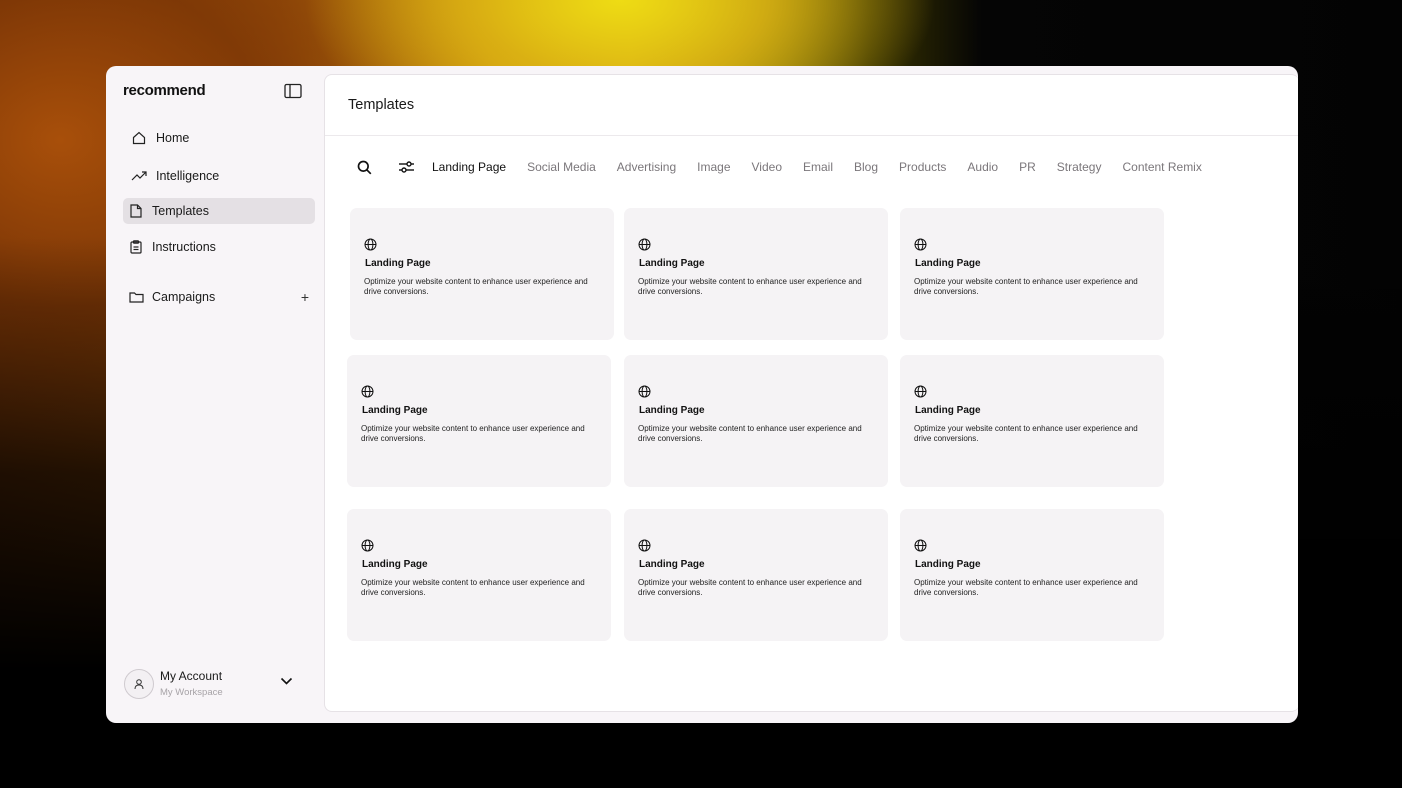  Describe the element at coordinates (191, 676) in the screenshot. I see `account-name: My Account` at that location.